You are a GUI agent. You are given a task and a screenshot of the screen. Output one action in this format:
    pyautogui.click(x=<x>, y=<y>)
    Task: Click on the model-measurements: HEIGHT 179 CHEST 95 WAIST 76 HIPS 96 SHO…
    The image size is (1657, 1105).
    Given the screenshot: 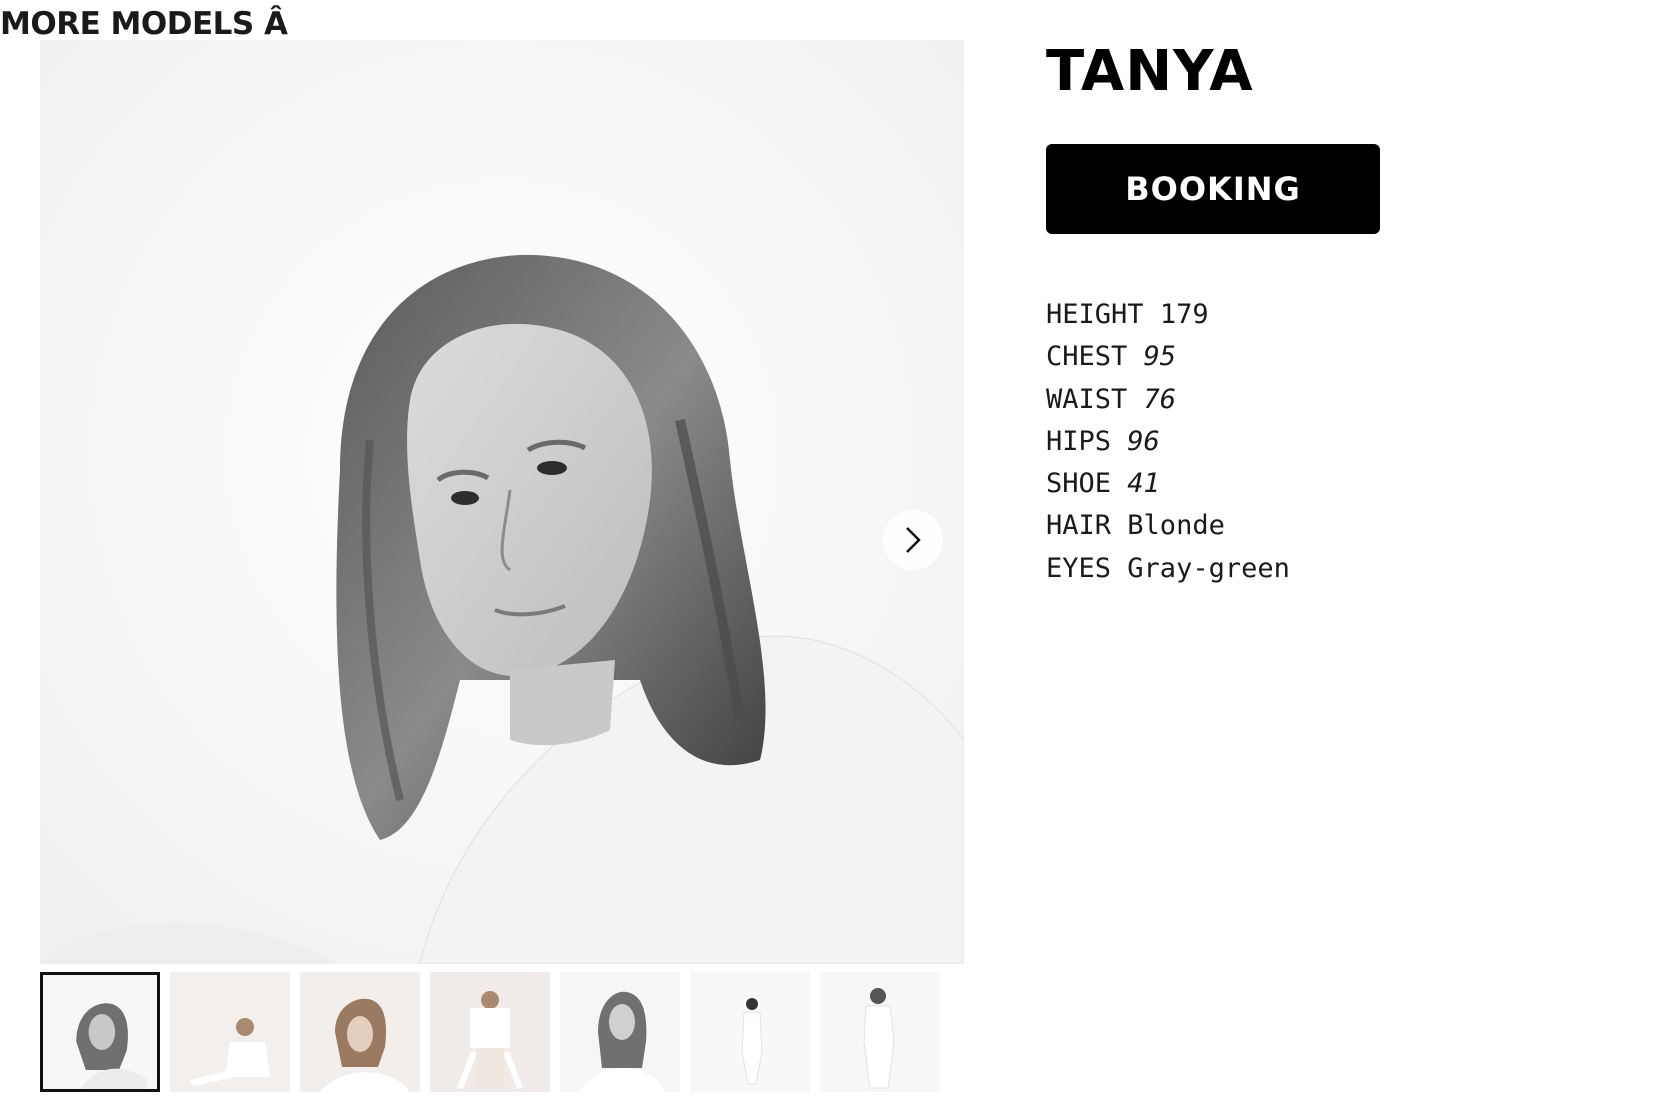 What is the action you would take?
    pyautogui.click(x=1168, y=442)
    